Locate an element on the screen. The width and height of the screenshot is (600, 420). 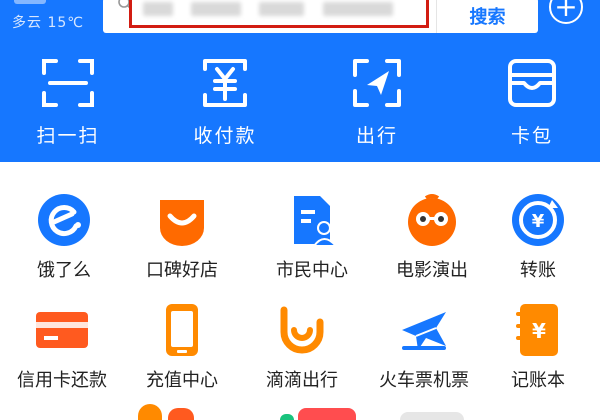
app-transfer: ¥ 转账 is located at coordinates (538, 237).